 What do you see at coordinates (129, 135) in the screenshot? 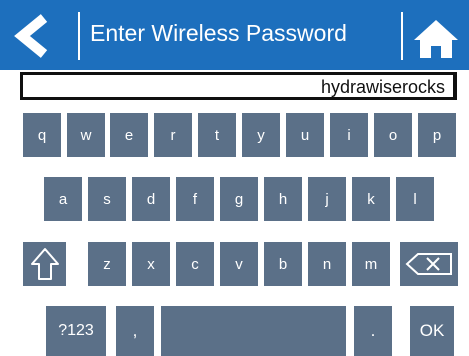
I see `key-e: e` at bounding box center [129, 135].